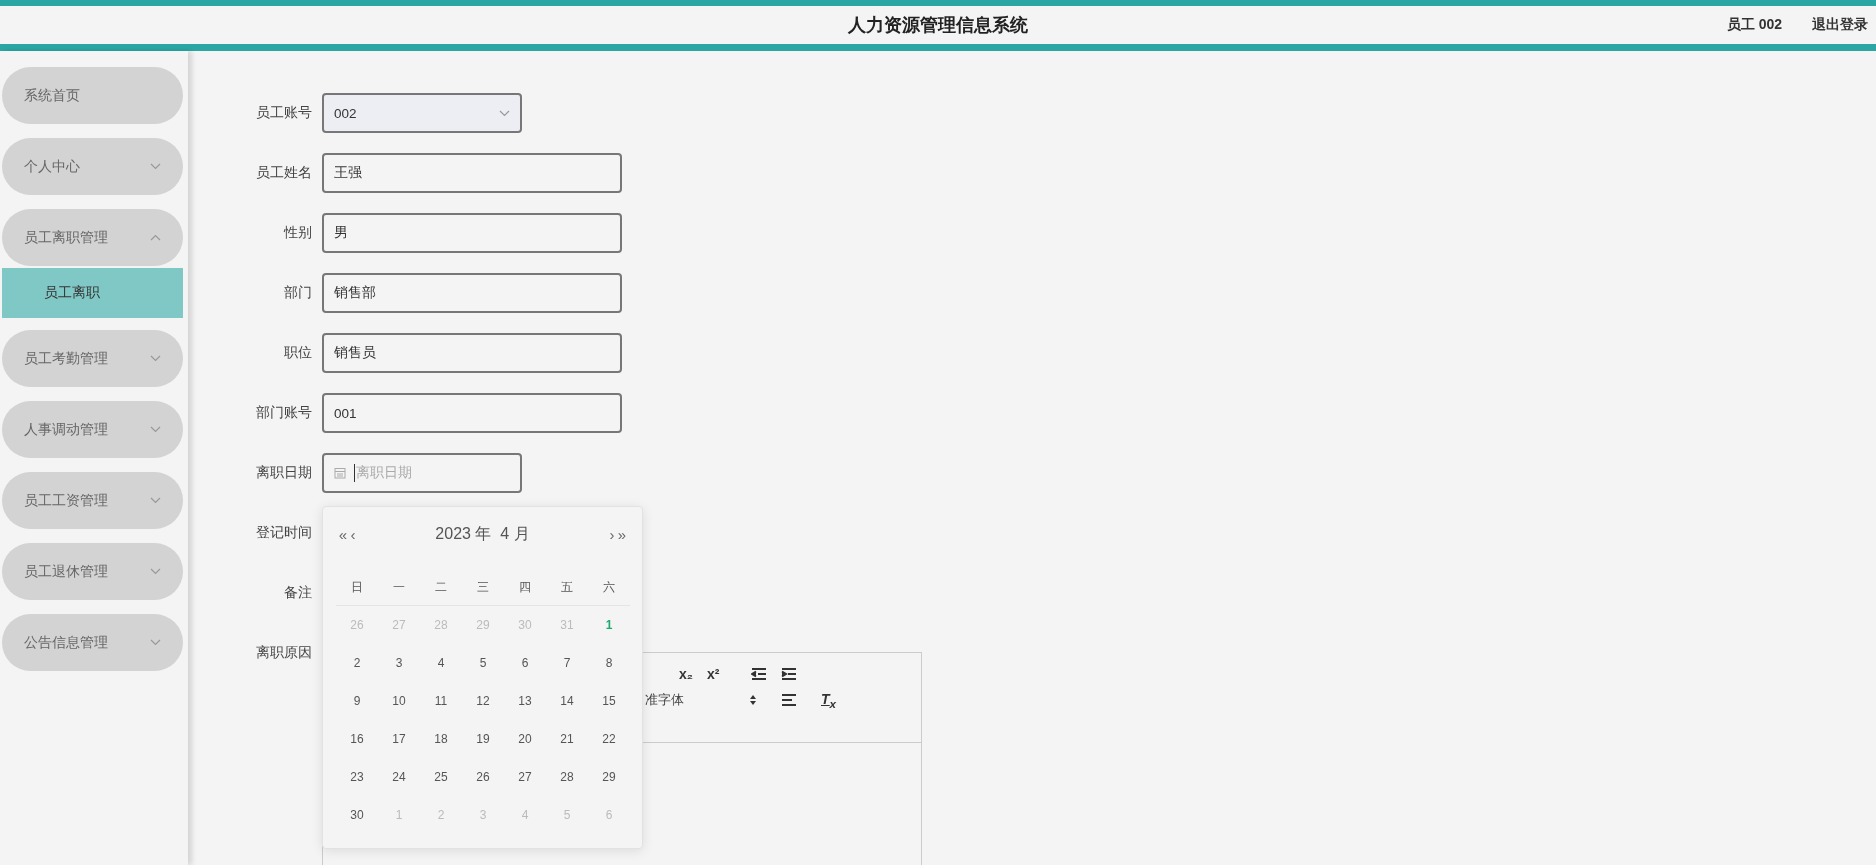  Describe the element at coordinates (283, 173) in the screenshot. I see `field-label: 员工姓名` at that location.